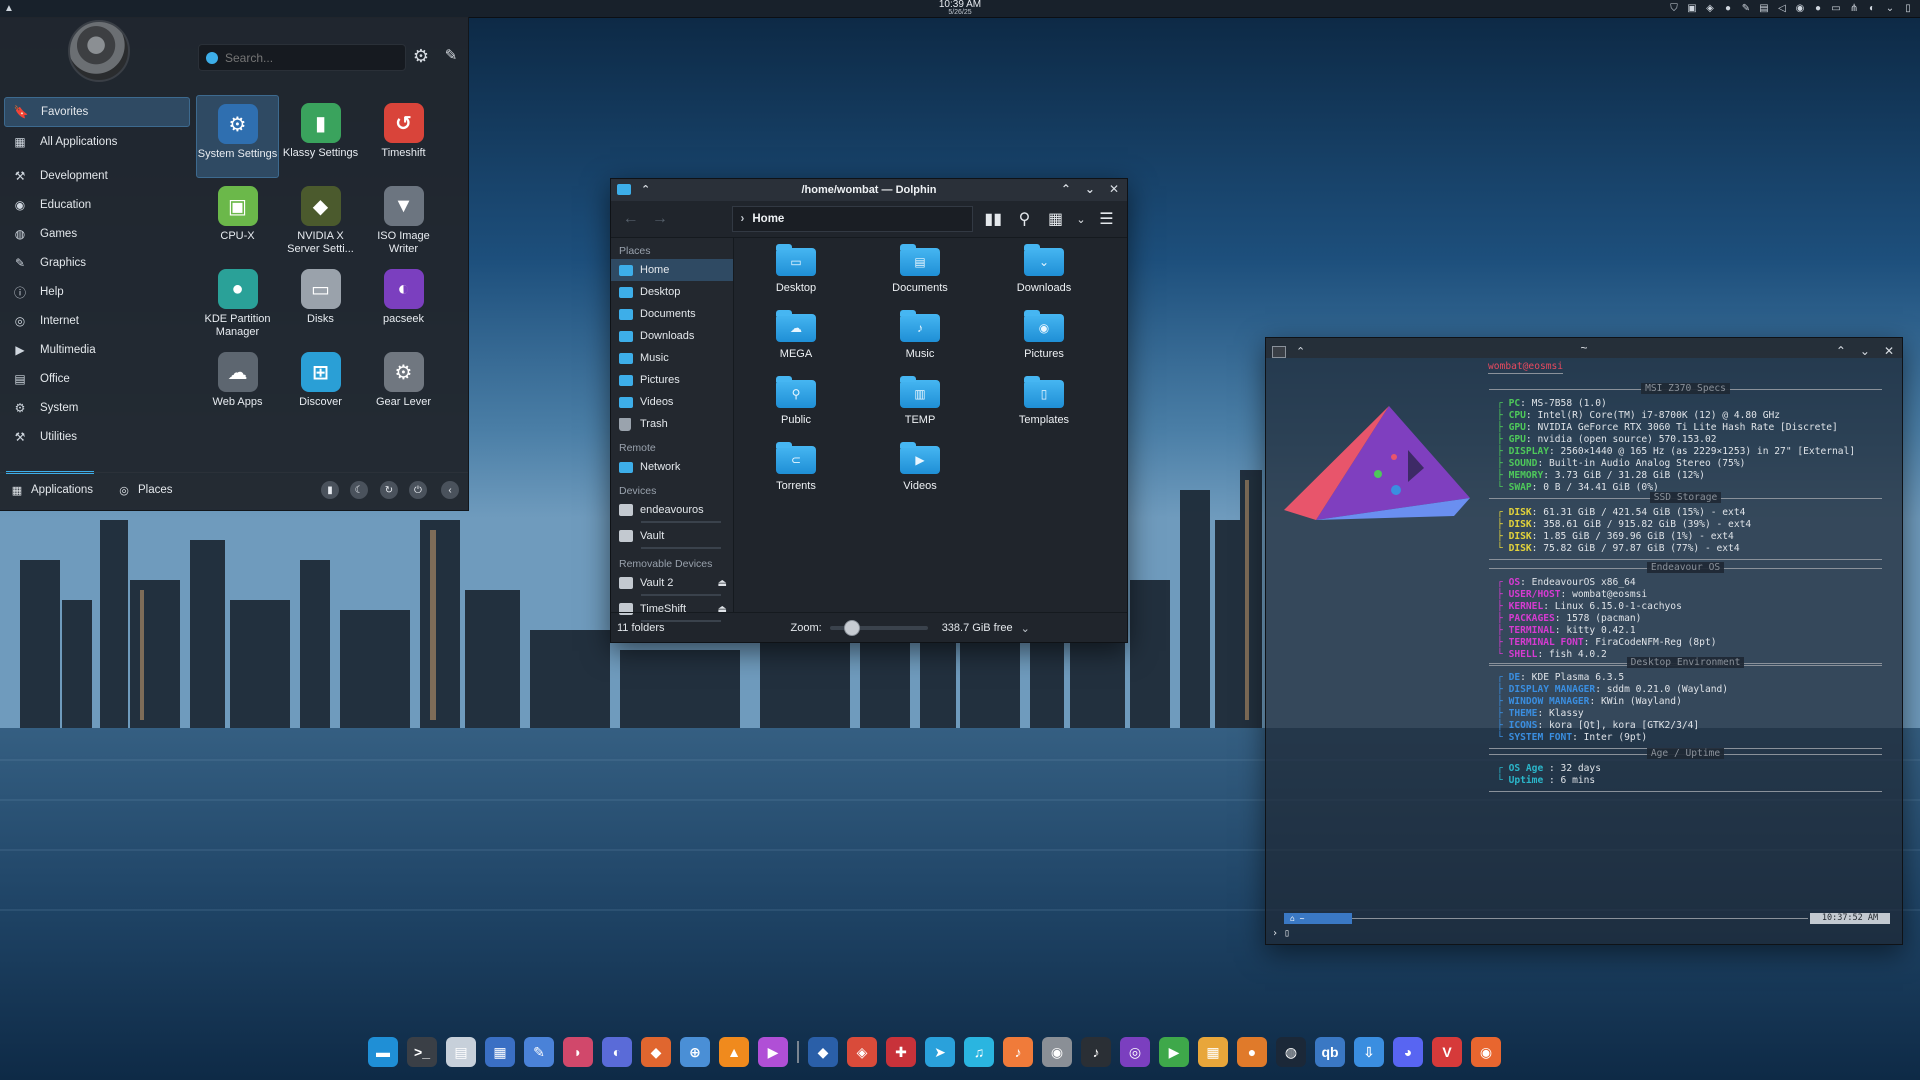  Describe the element at coordinates (1408, 1052) in the screenshot. I see `discord-task-icon: ◕` at that location.